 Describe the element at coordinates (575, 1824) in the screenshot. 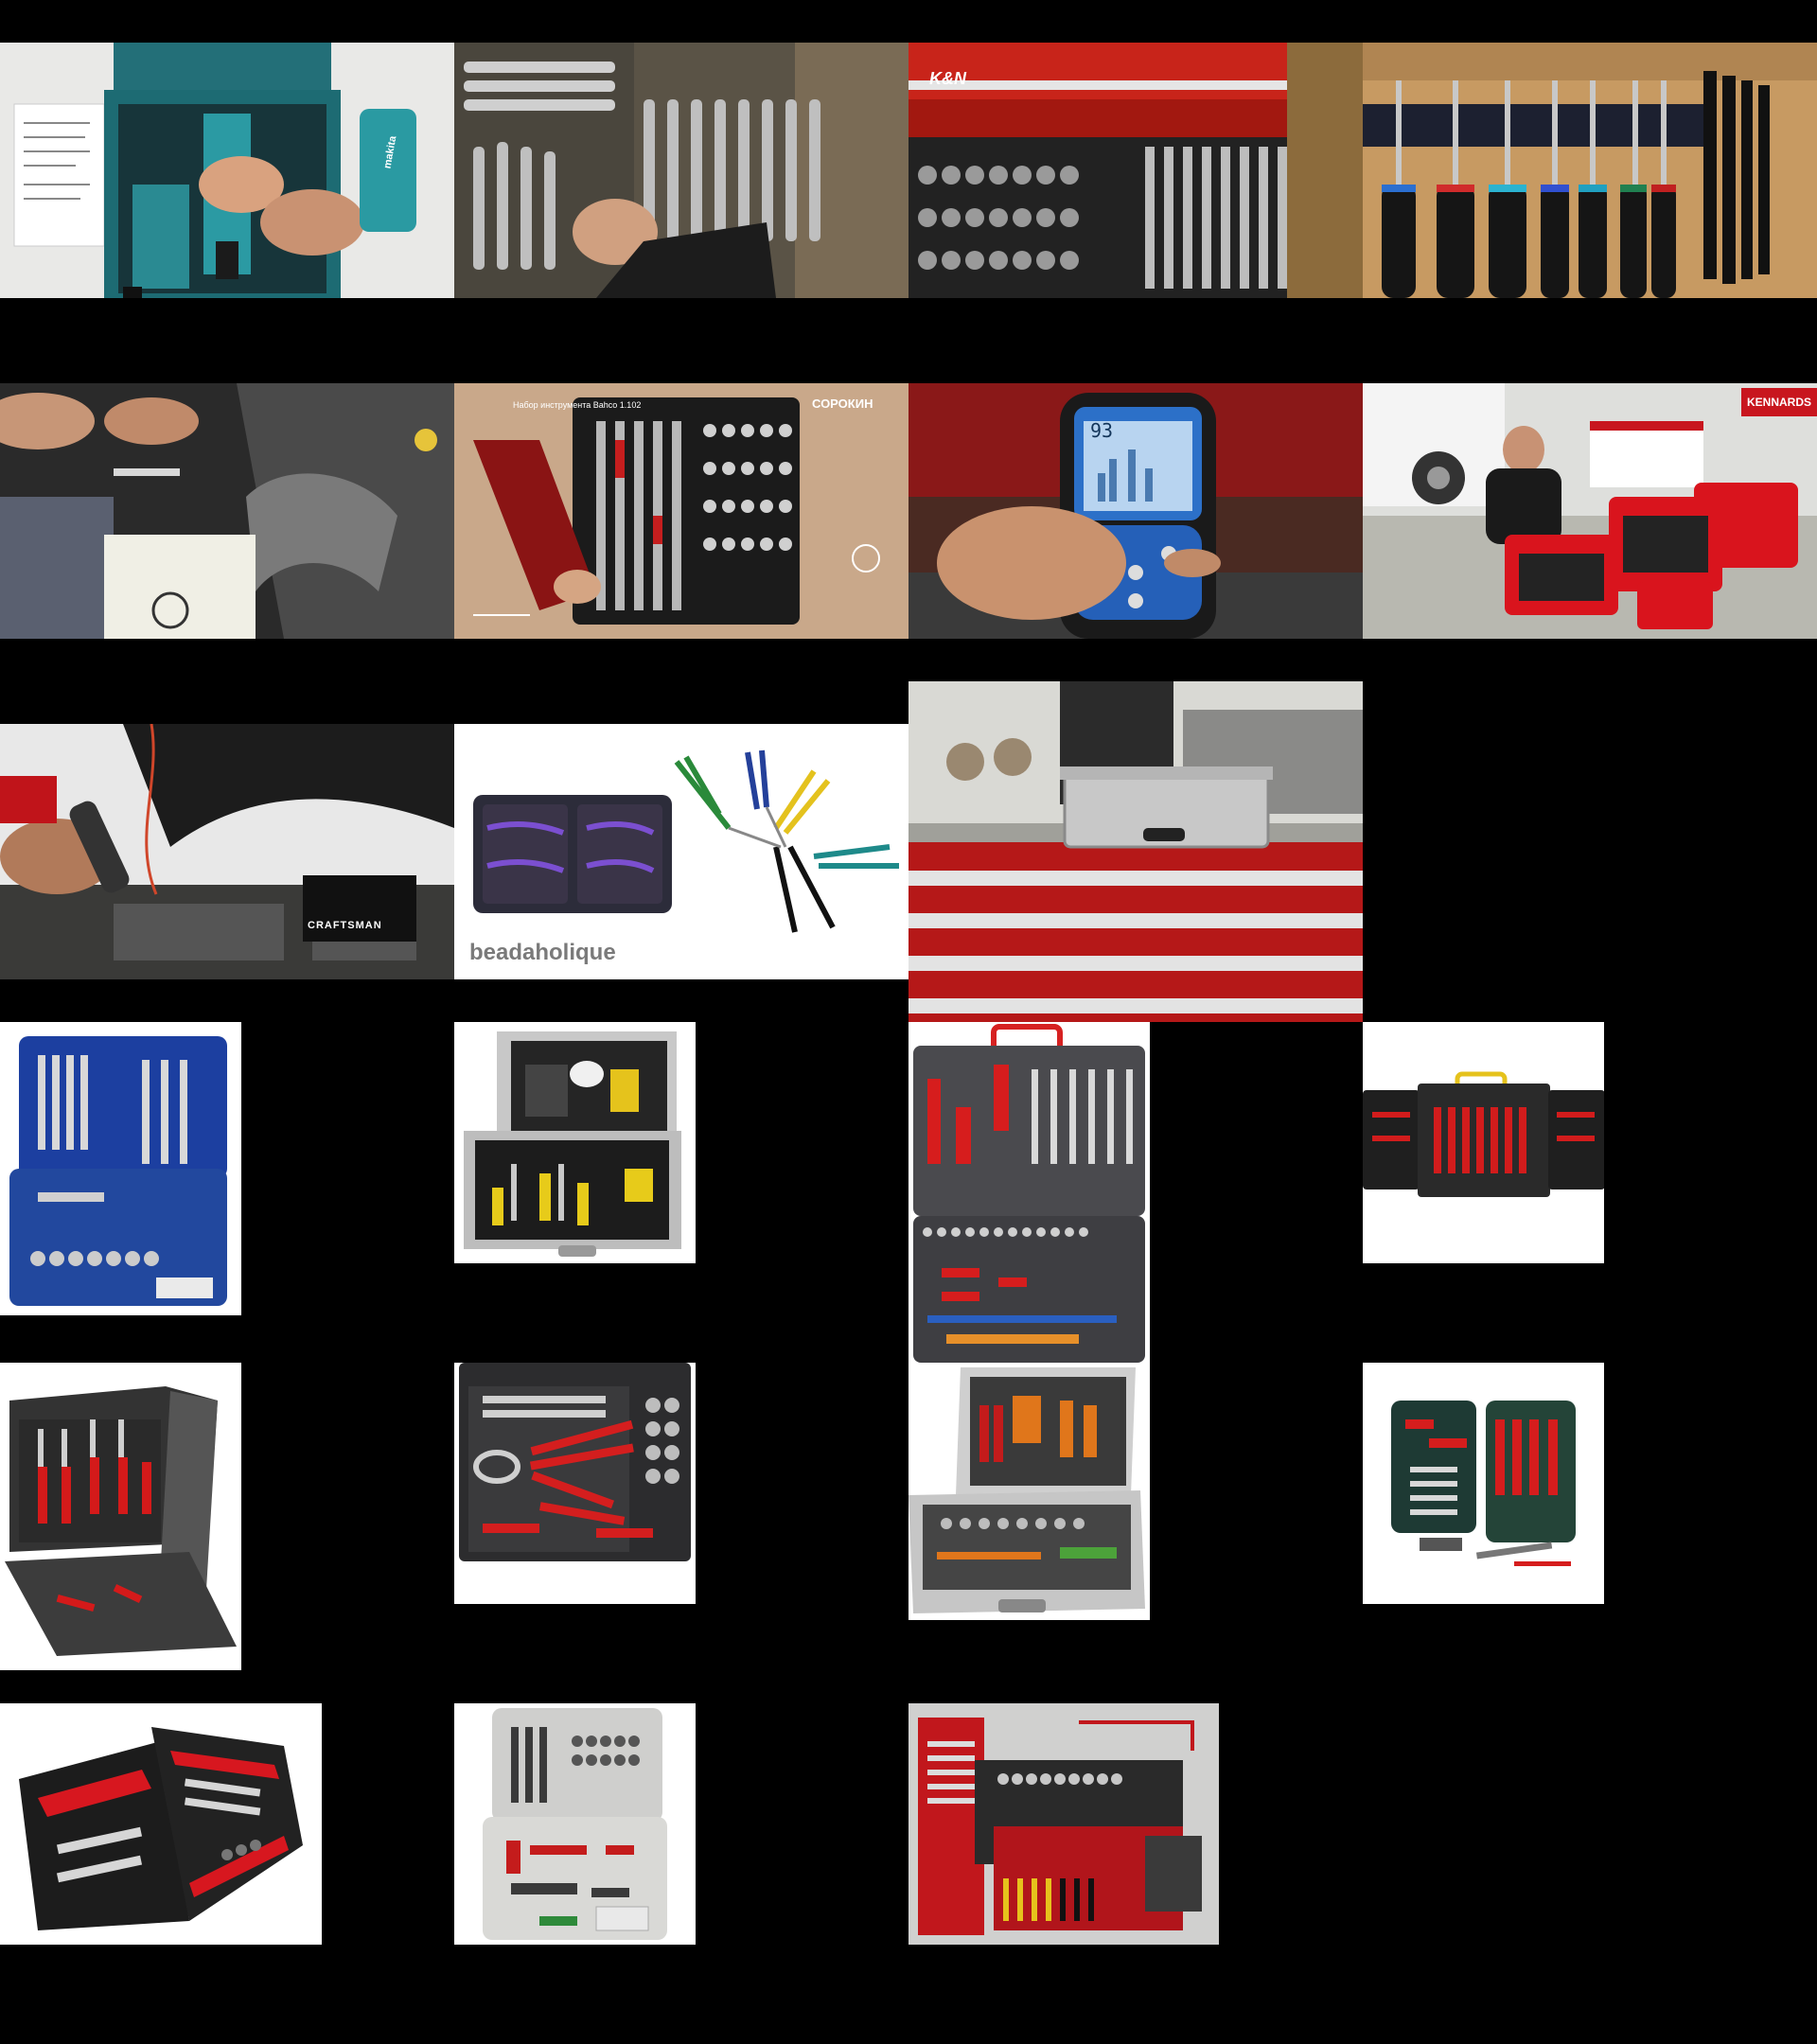

I see `image-white-case-set` at that location.